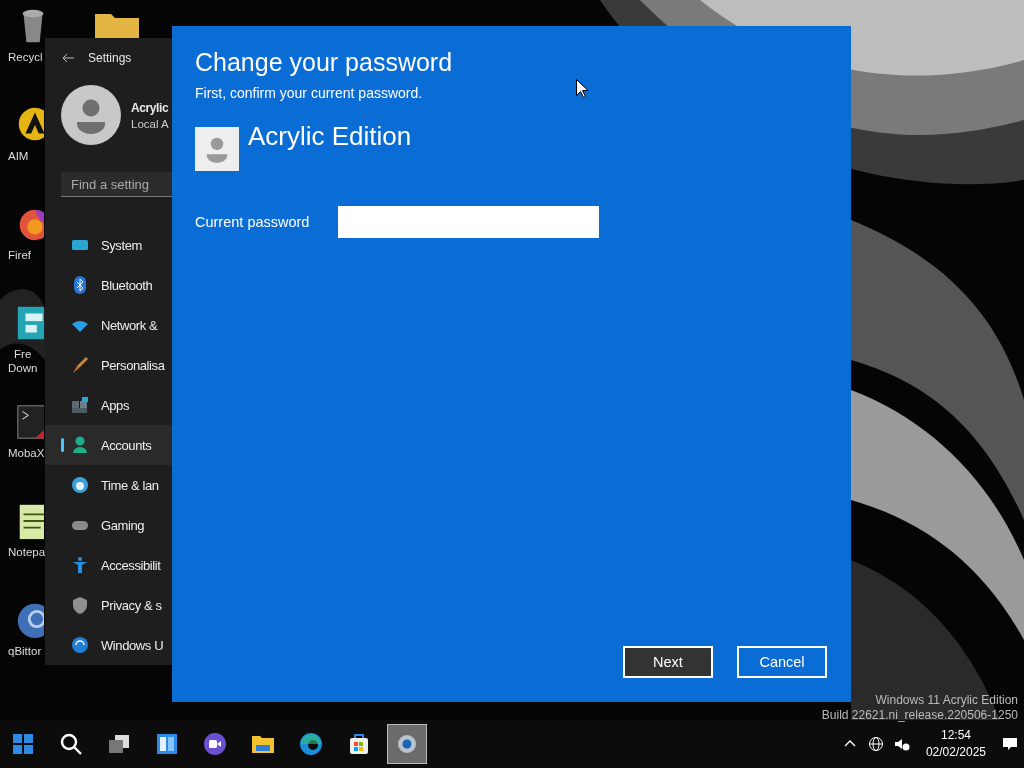 The image size is (1024, 768). Describe the element at coordinates (26, 453) in the screenshot. I see `icon-label: MobaX` at that location.